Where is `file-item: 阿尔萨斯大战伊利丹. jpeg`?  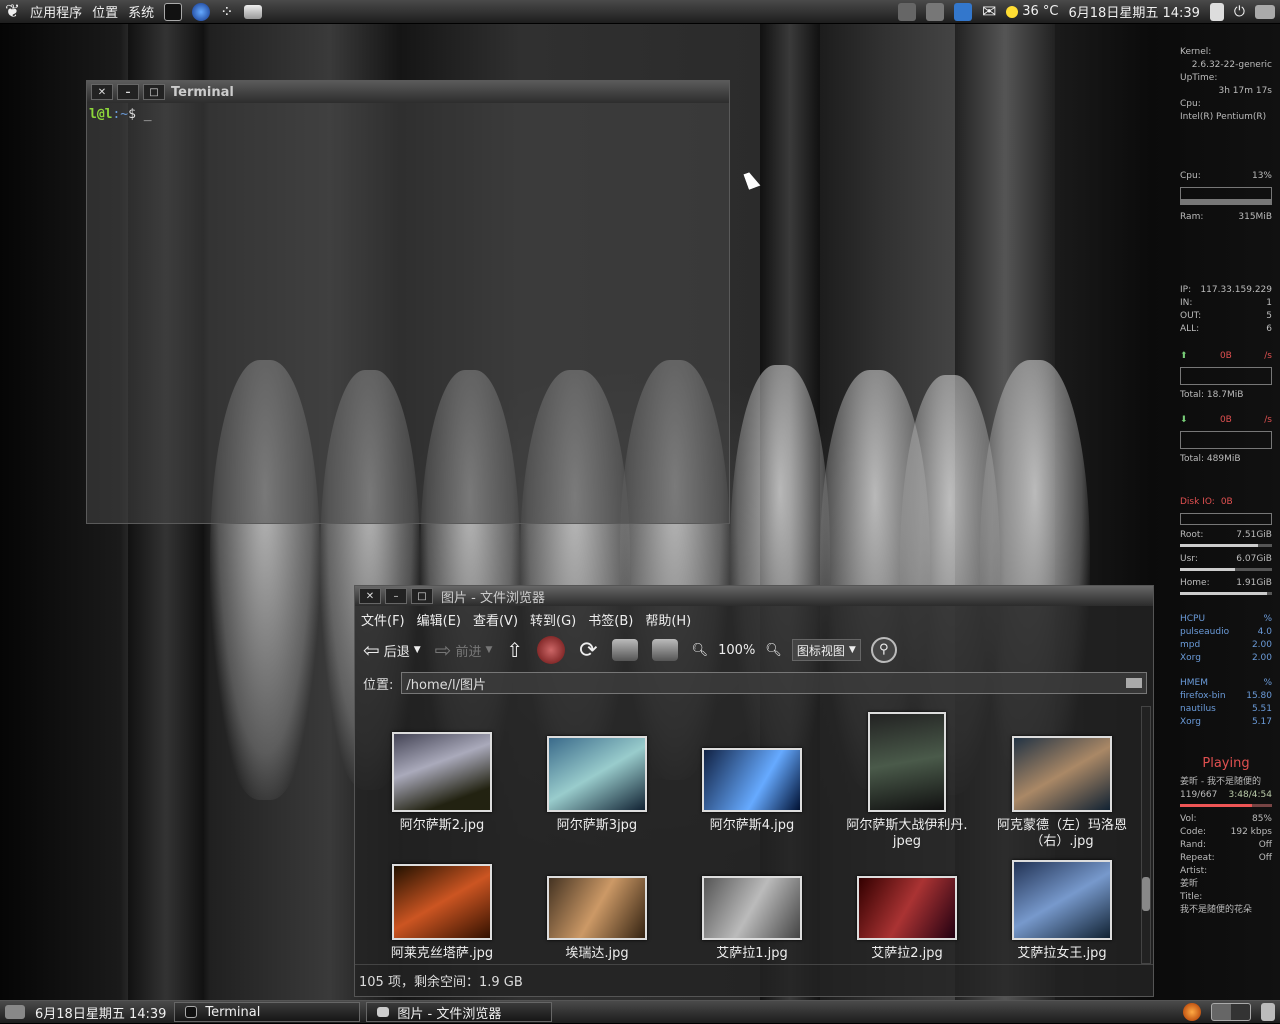 file-item: 阿尔萨斯大战伊利丹. jpeg is located at coordinates (907, 781).